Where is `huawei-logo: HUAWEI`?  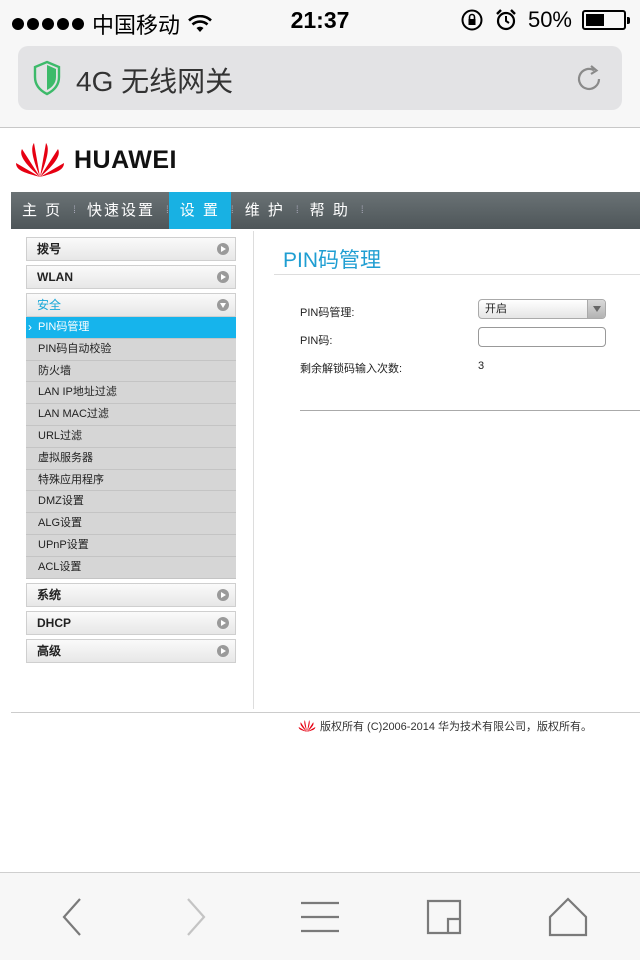
huawei-logo: HUAWEI is located at coordinates (95, 160).